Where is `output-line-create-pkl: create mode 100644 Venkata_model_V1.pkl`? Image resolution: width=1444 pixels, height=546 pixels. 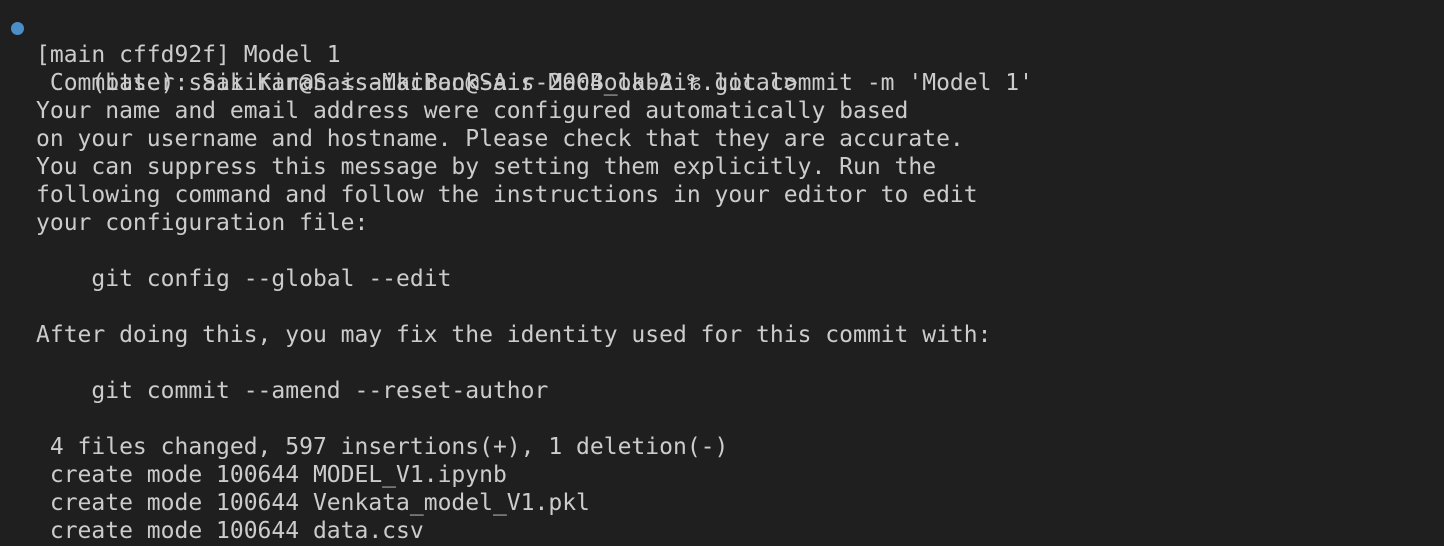 output-line-create-pkl: create mode 100644 Venkata_model_V1.pkl is located at coordinates (313, 503).